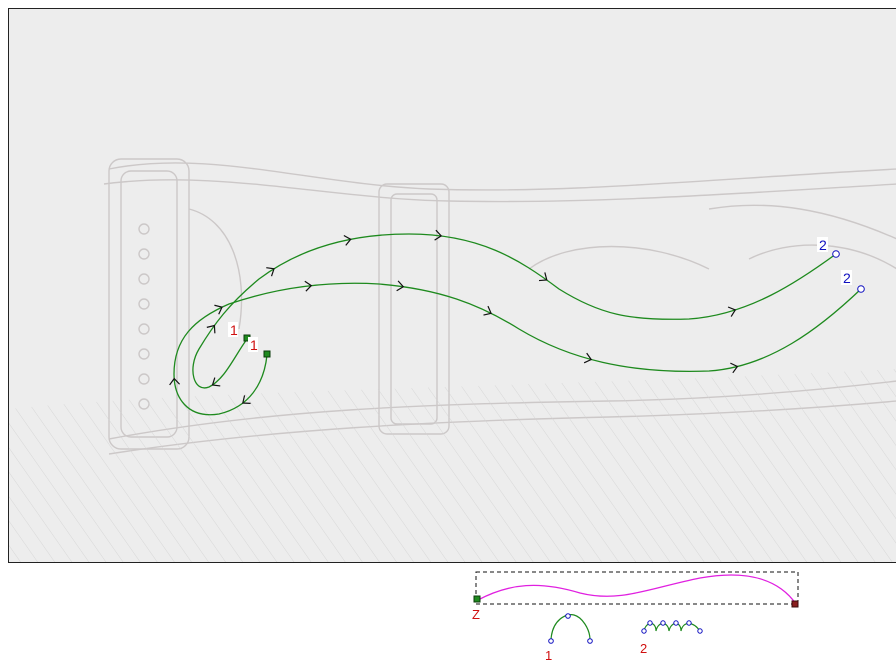 The height and width of the screenshot is (669, 896). What do you see at coordinates (570, 627) in the screenshot?
I see `single-arch-icon` at bounding box center [570, 627].